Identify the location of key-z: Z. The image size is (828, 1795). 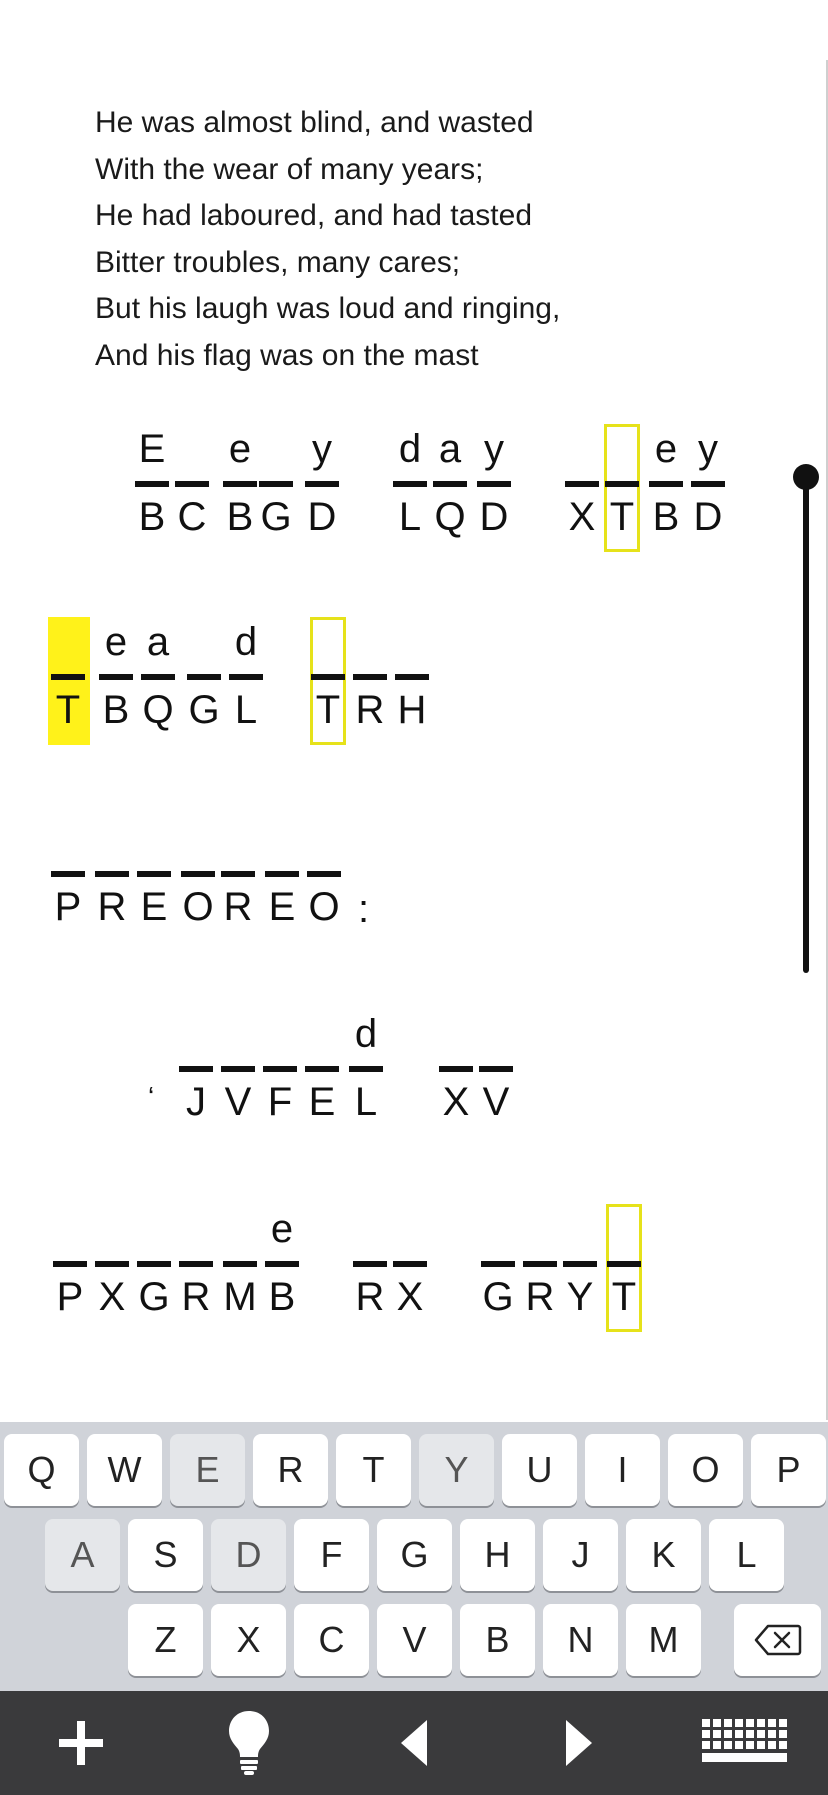
(165, 1640).